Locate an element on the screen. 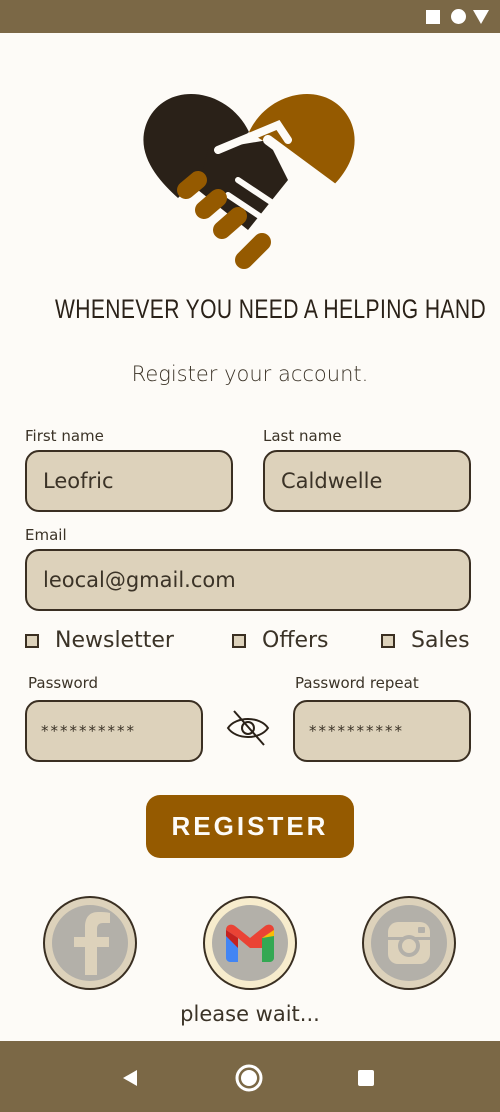 The image size is (500, 1112). password-repeat-label: Password repeat is located at coordinates (357, 683).